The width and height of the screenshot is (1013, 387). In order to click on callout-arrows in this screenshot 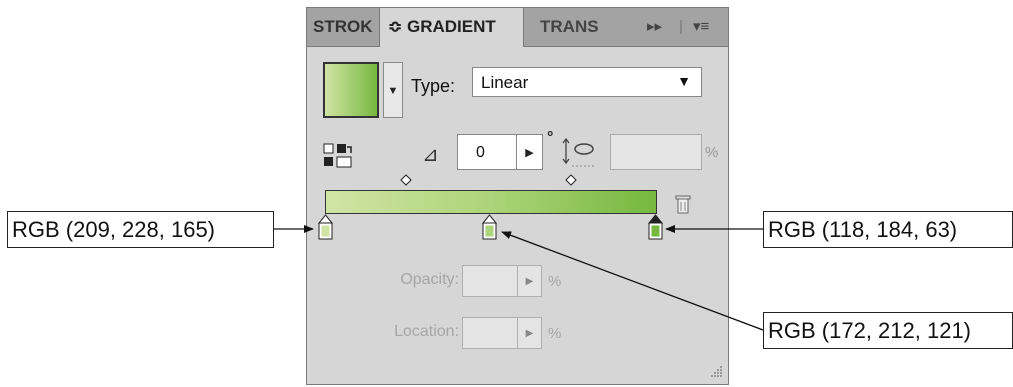, I will do `click(519, 278)`.